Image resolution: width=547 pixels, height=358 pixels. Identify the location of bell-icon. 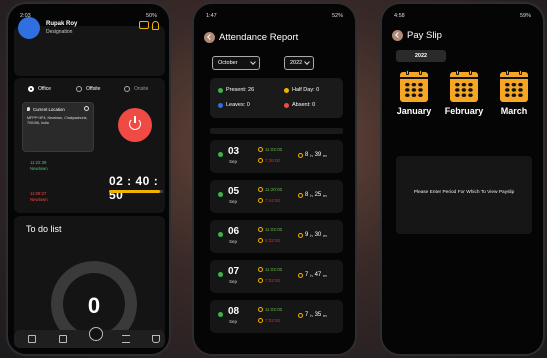
(155, 25).